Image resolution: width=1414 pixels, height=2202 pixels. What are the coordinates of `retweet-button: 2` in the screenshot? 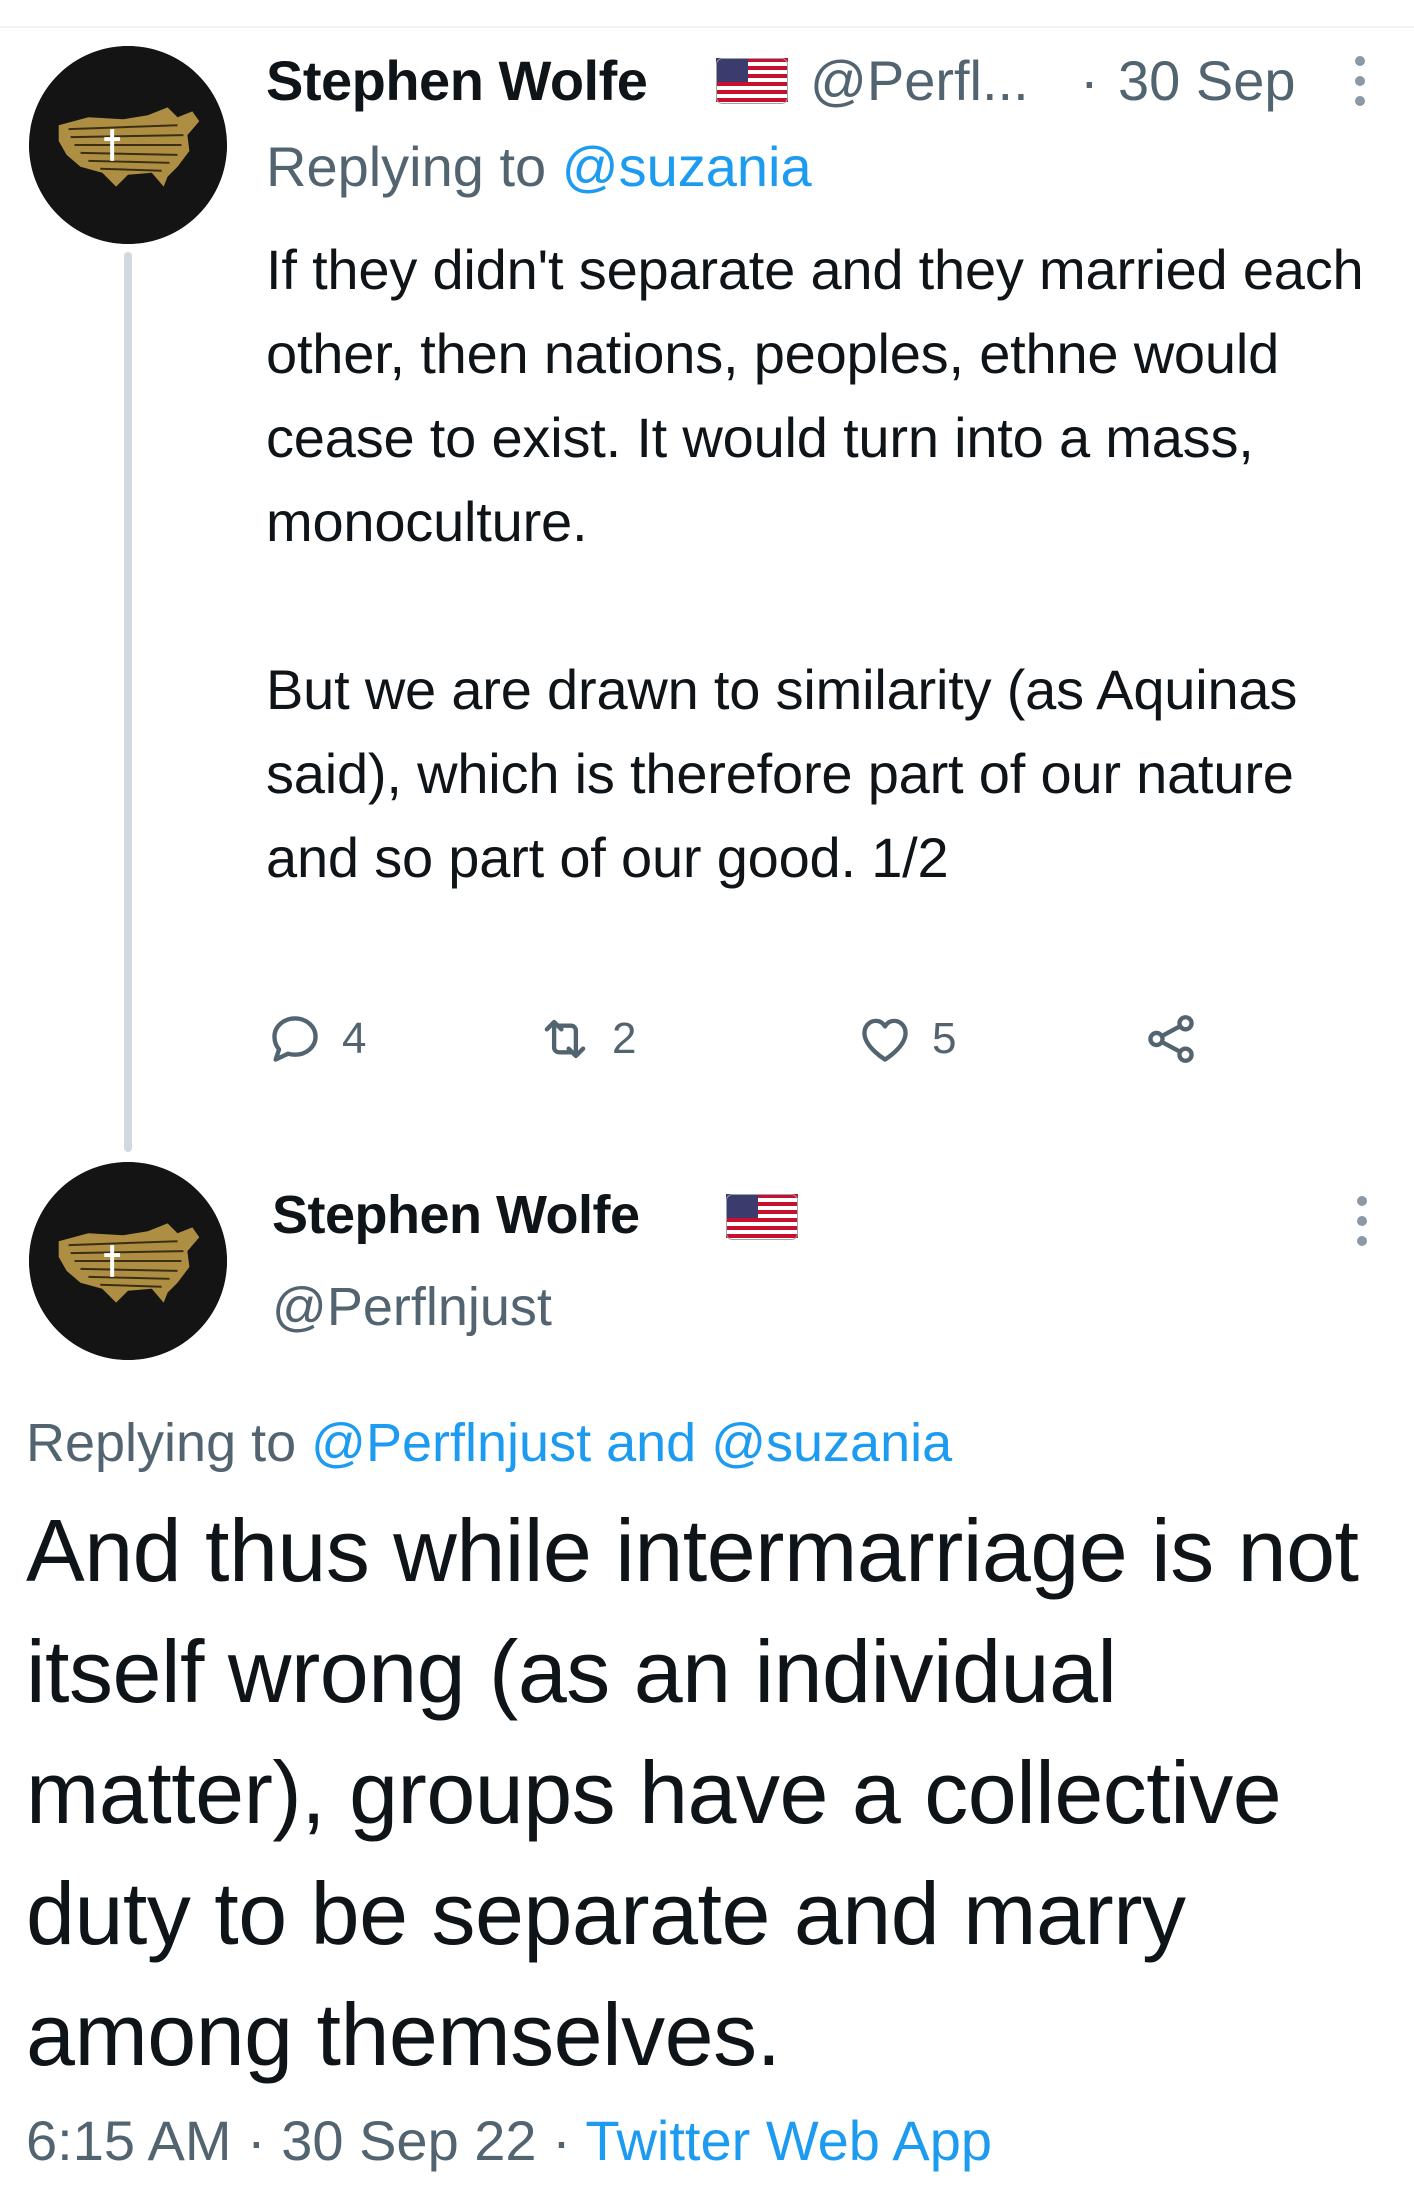 It's located at (586, 1039).